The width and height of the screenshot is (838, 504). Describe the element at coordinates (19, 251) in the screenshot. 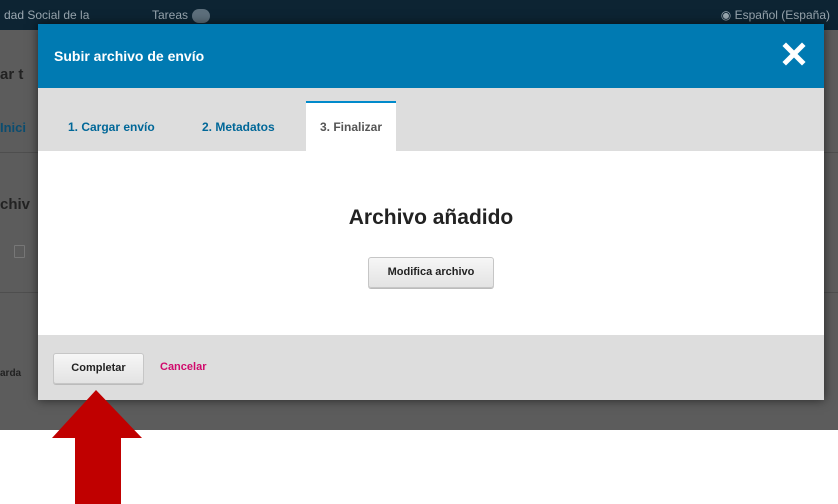

I see `document-icon` at that location.